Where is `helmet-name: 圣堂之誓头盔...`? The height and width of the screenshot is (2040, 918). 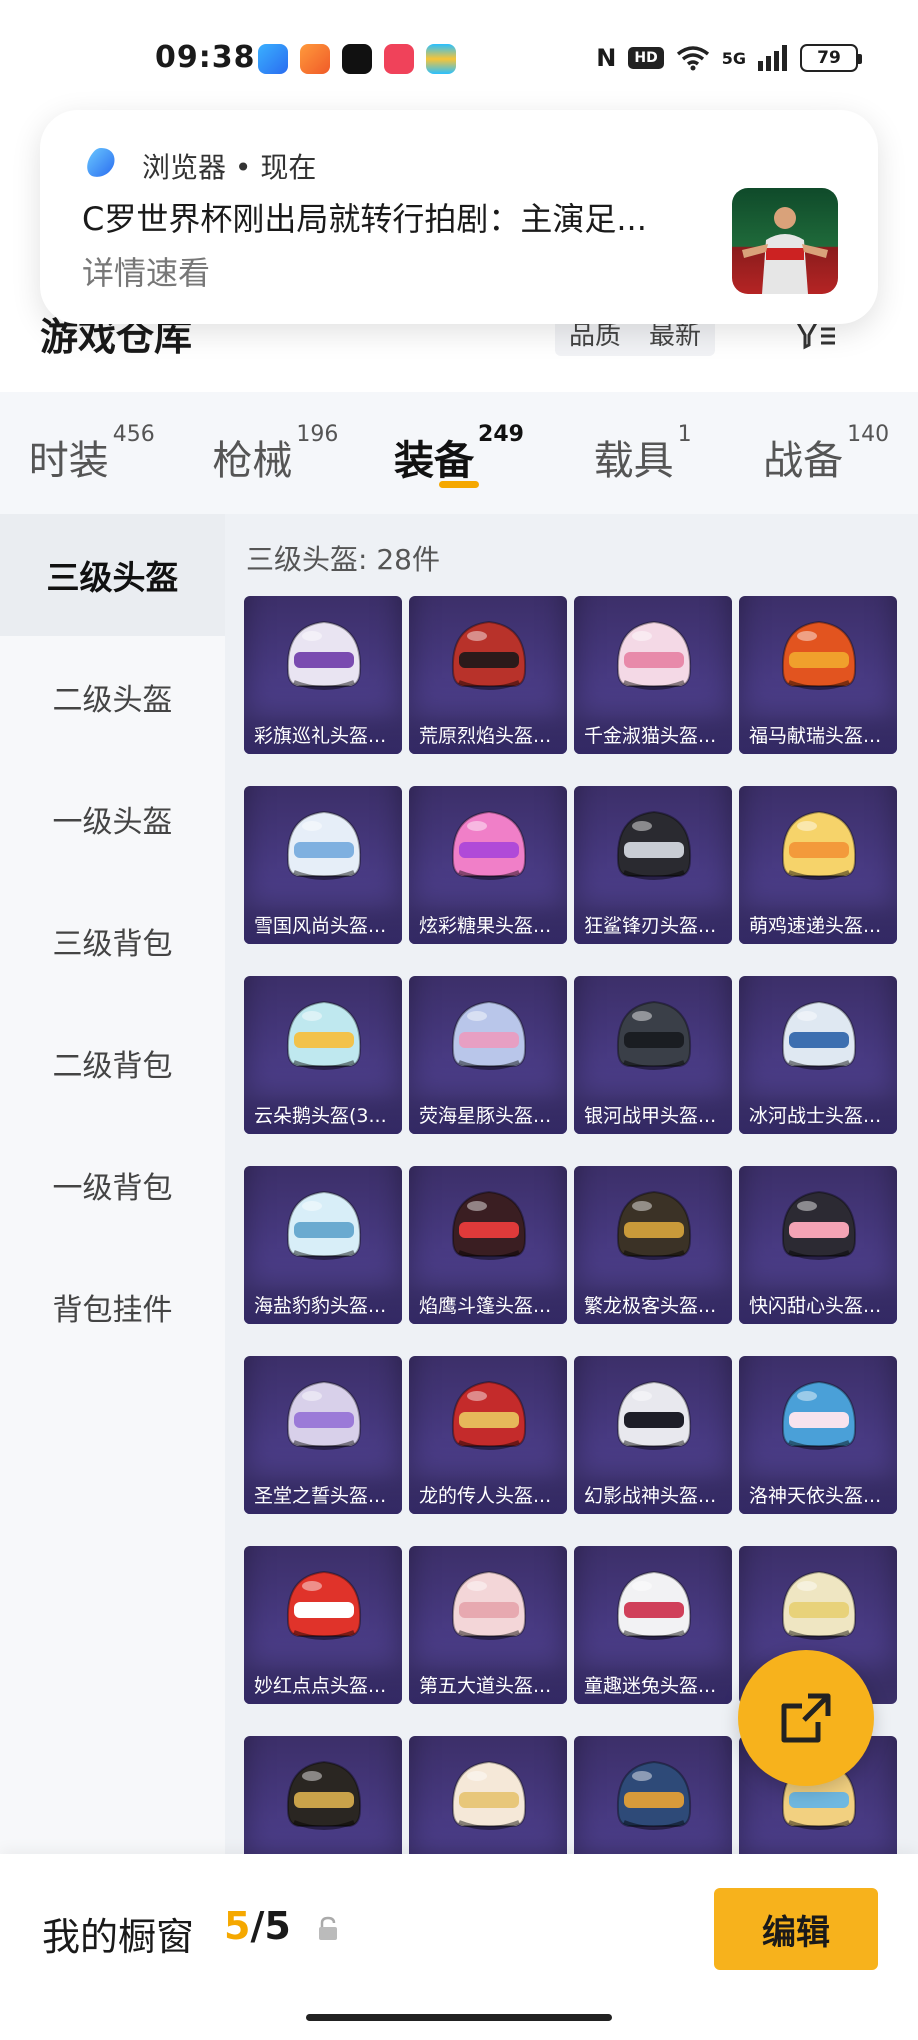
helmet-name: 圣堂之誓头盔... is located at coordinates (323, 1494).